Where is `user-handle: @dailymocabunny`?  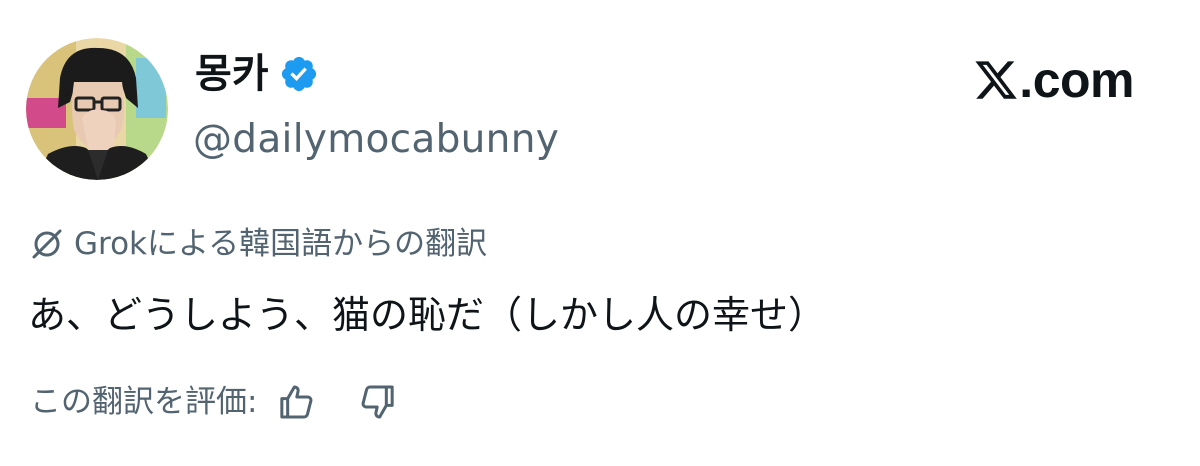
user-handle: @dailymocabunny is located at coordinates (376, 140).